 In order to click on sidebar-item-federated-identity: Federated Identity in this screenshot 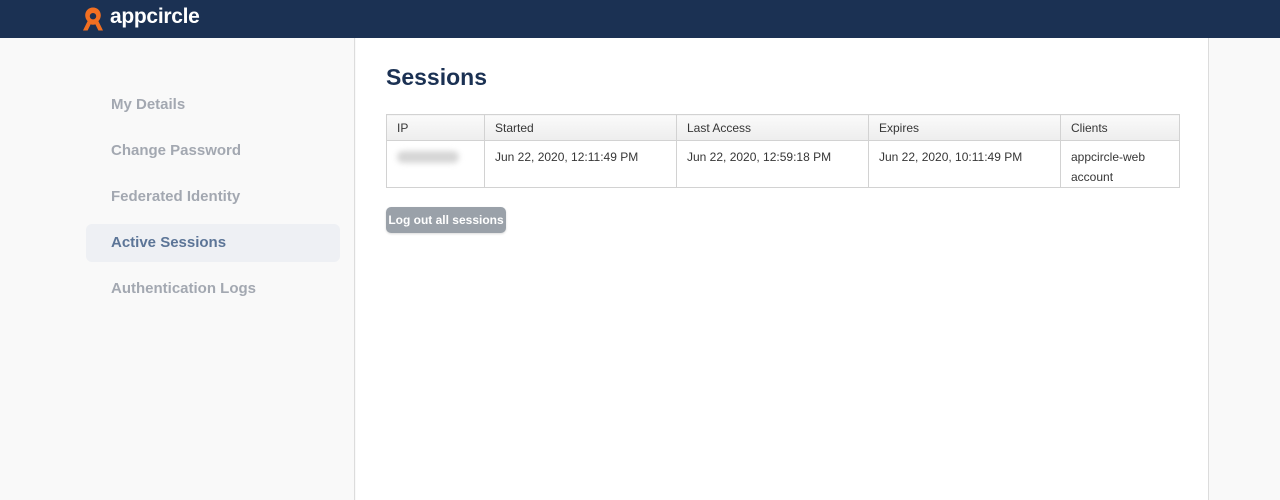, I will do `click(213, 197)`.